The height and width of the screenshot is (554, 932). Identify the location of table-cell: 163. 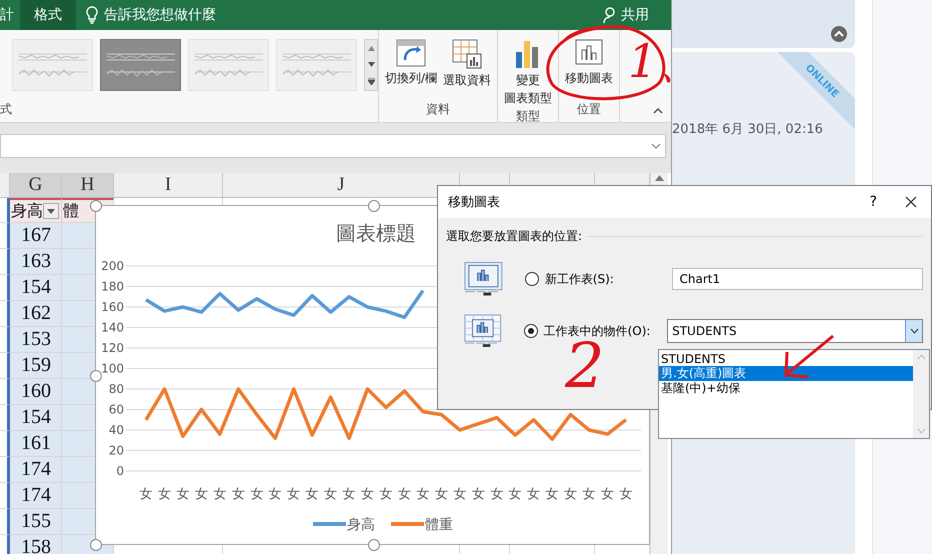
(36, 262).